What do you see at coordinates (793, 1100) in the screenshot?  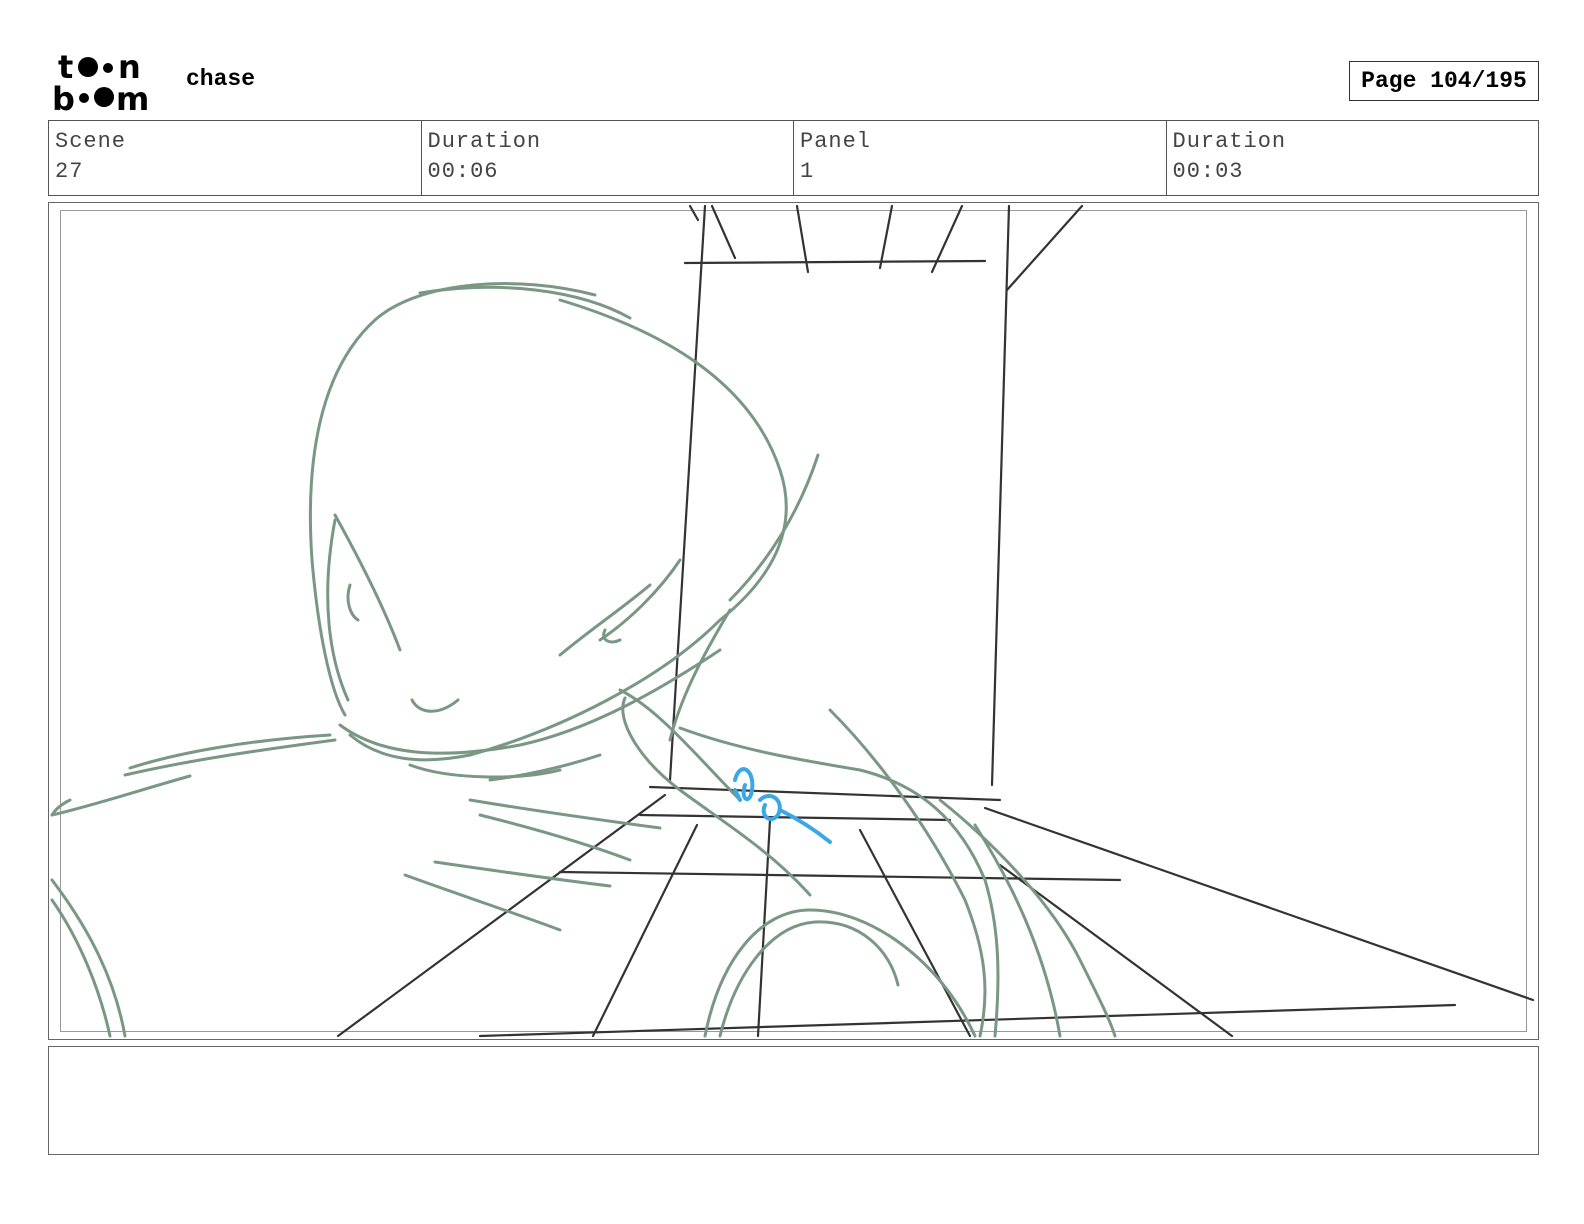 I see `panel-notes` at bounding box center [793, 1100].